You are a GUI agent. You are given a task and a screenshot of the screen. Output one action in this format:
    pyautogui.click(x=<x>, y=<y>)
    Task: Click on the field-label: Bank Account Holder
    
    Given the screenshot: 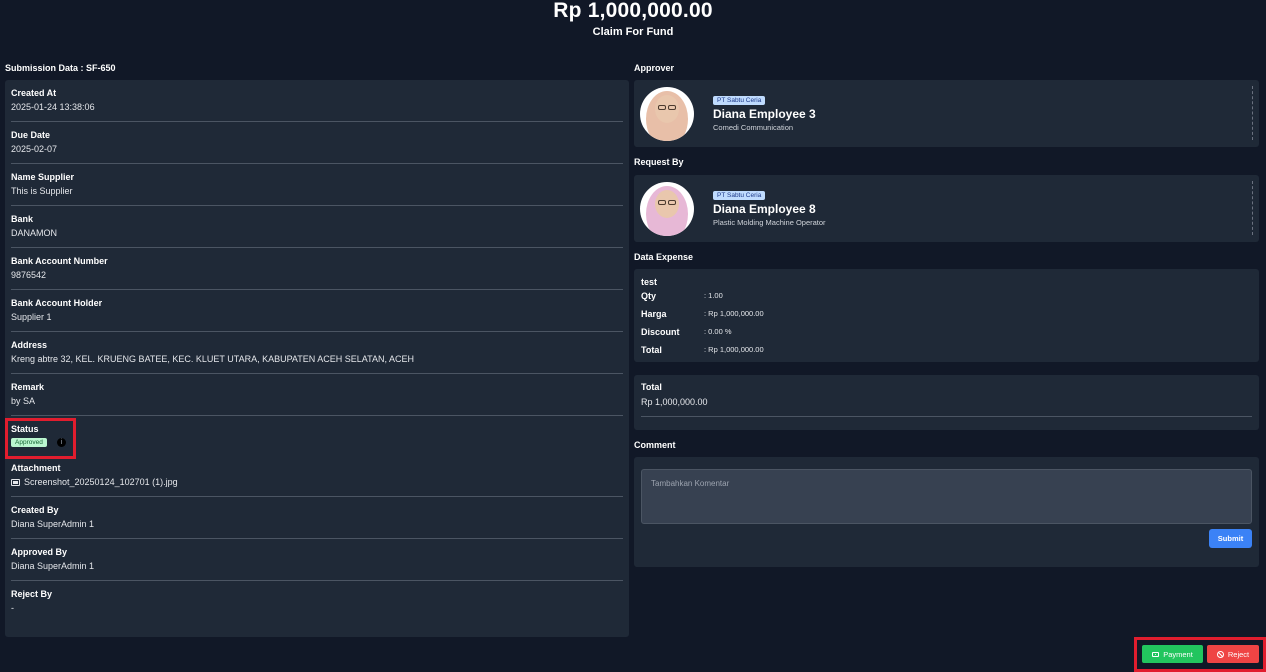 What is the action you would take?
    pyautogui.click(x=57, y=303)
    